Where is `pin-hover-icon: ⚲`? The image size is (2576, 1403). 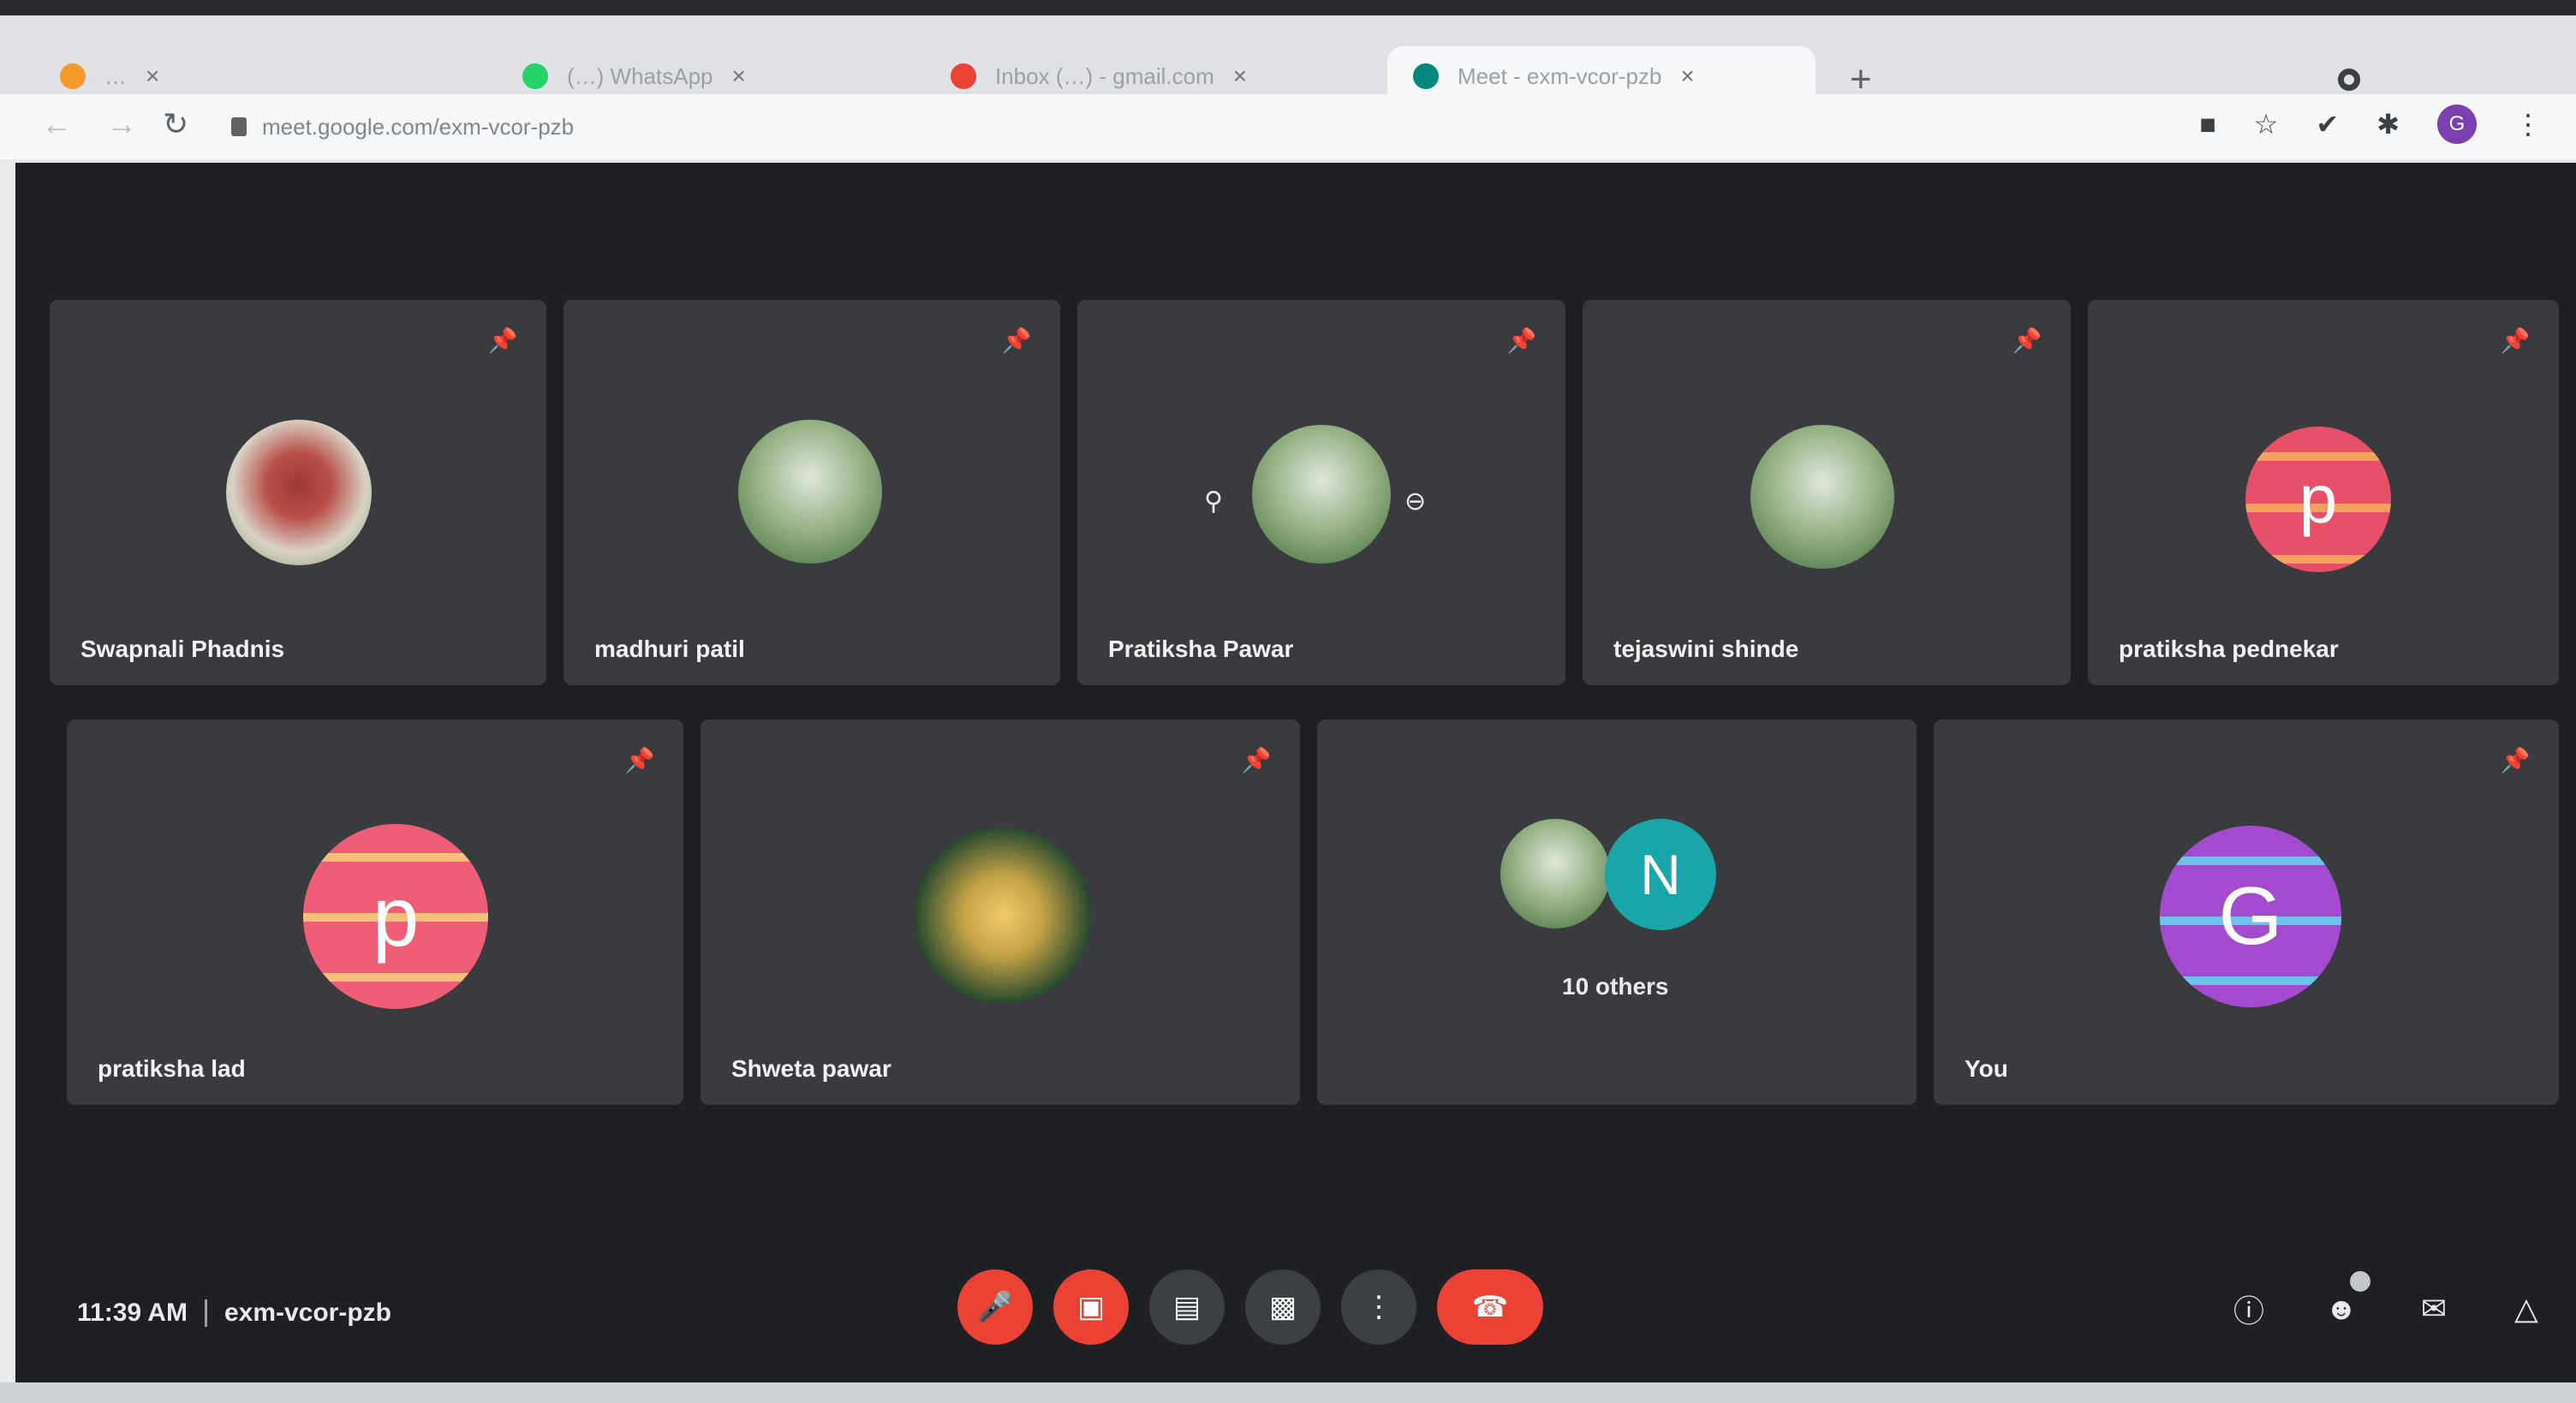
pin-hover-icon: ⚲ is located at coordinates (1213, 501).